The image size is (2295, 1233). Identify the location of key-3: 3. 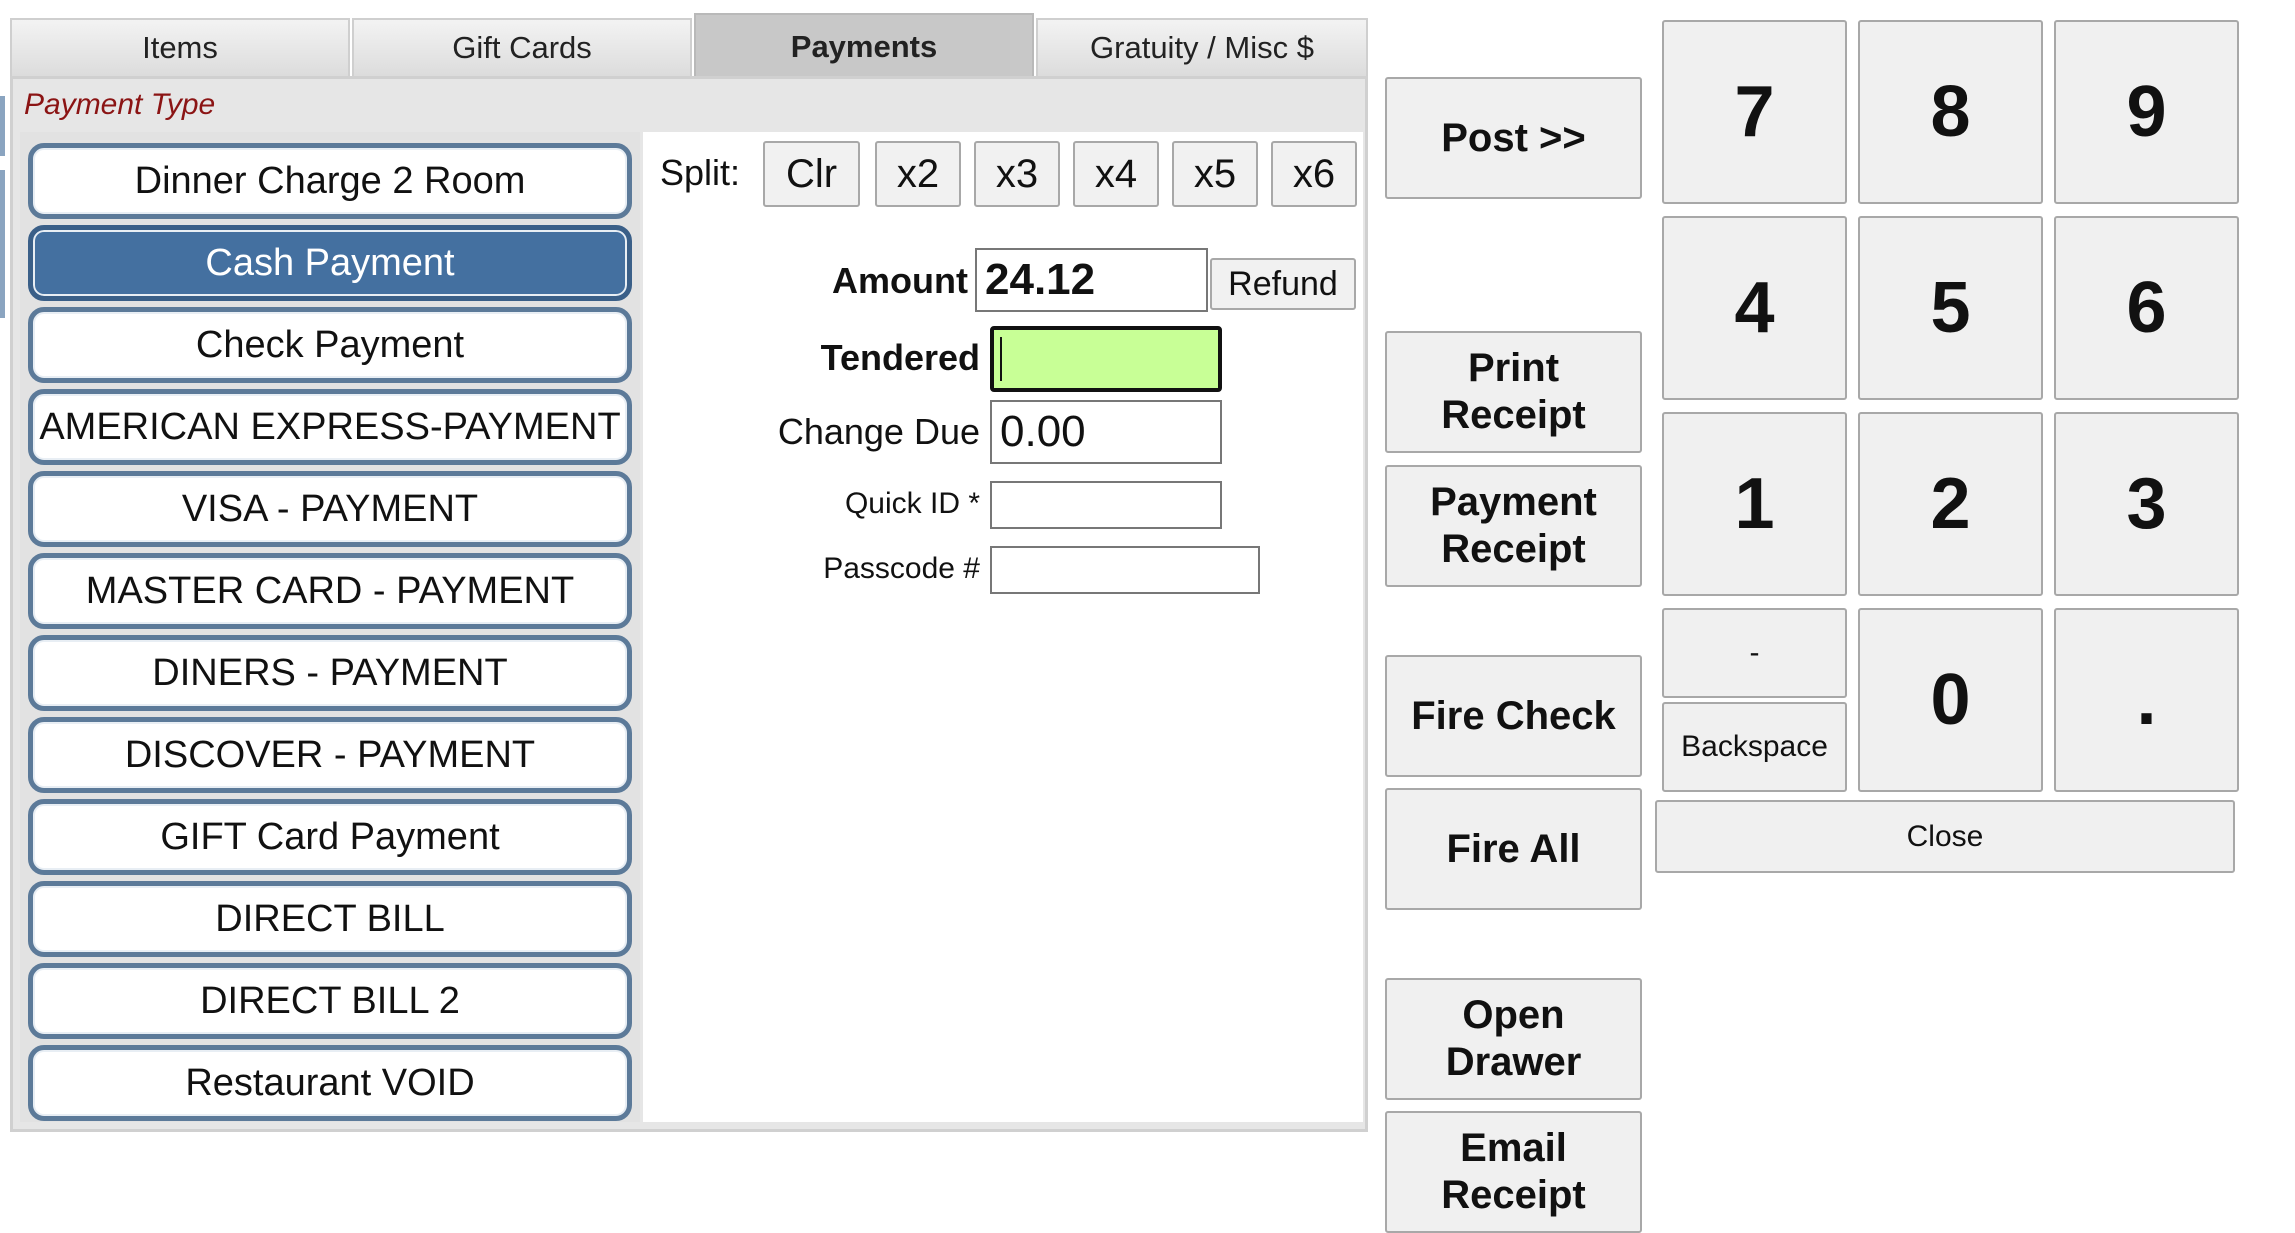
(2146, 504).